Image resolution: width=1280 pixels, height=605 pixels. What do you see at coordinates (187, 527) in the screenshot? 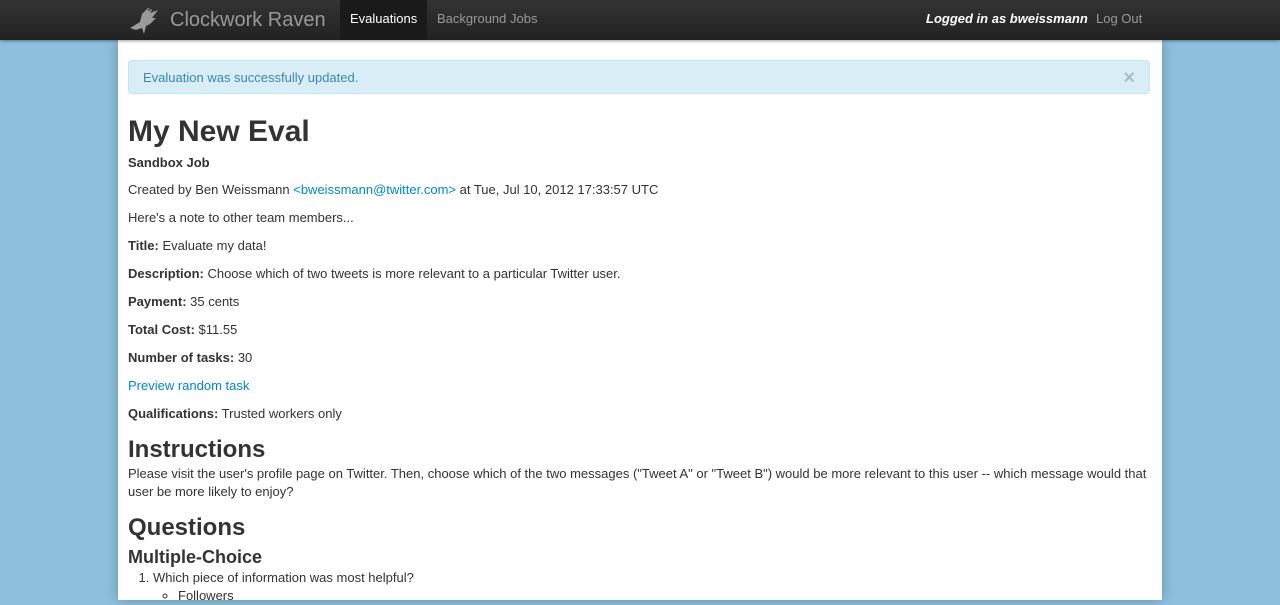
I see `questions-heading: Questions` at bounding box center [187, 527].